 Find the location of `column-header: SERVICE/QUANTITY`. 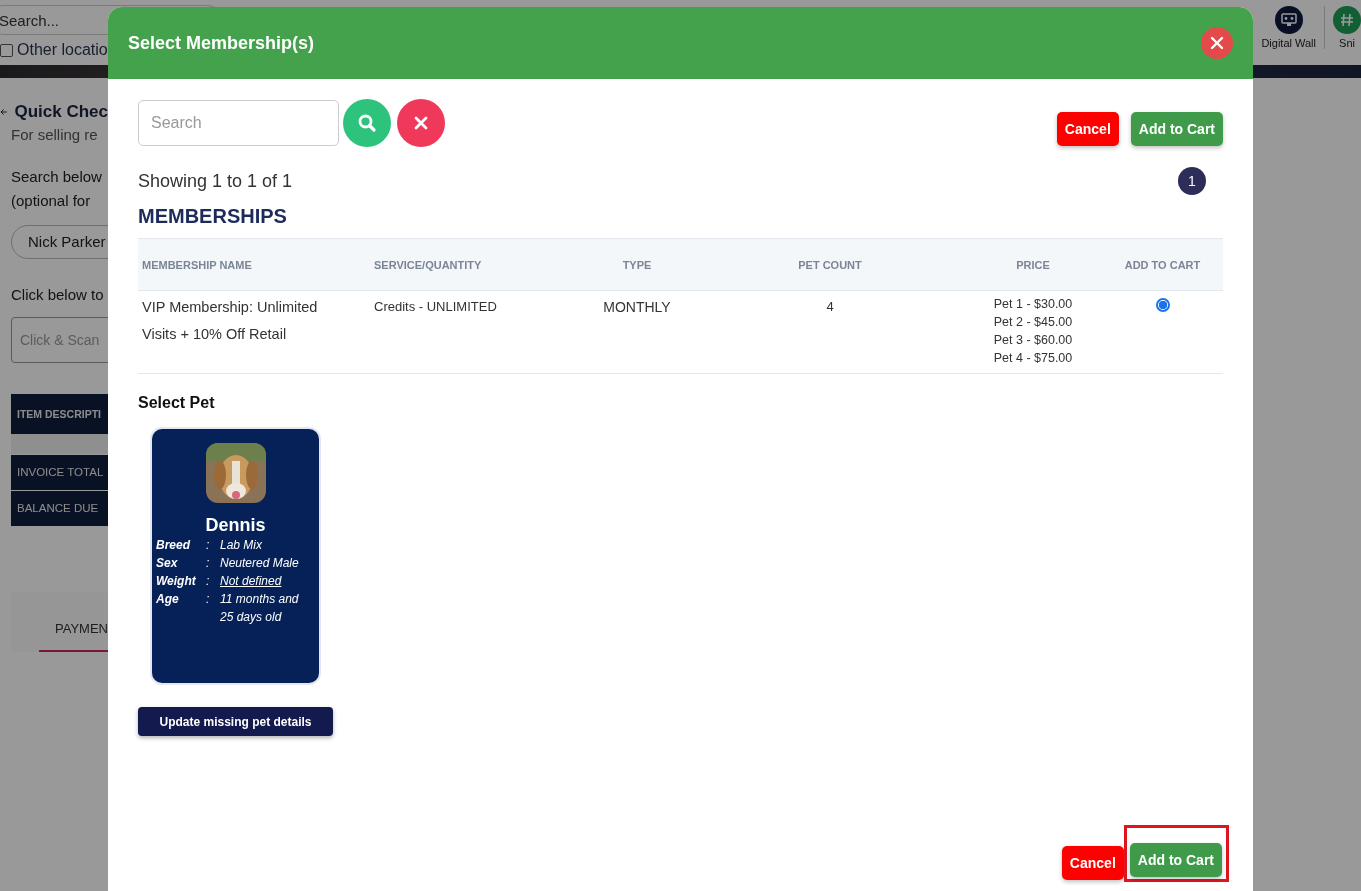

column-header: SERVICE/QUANTITY is located at coordinates (474, 264).